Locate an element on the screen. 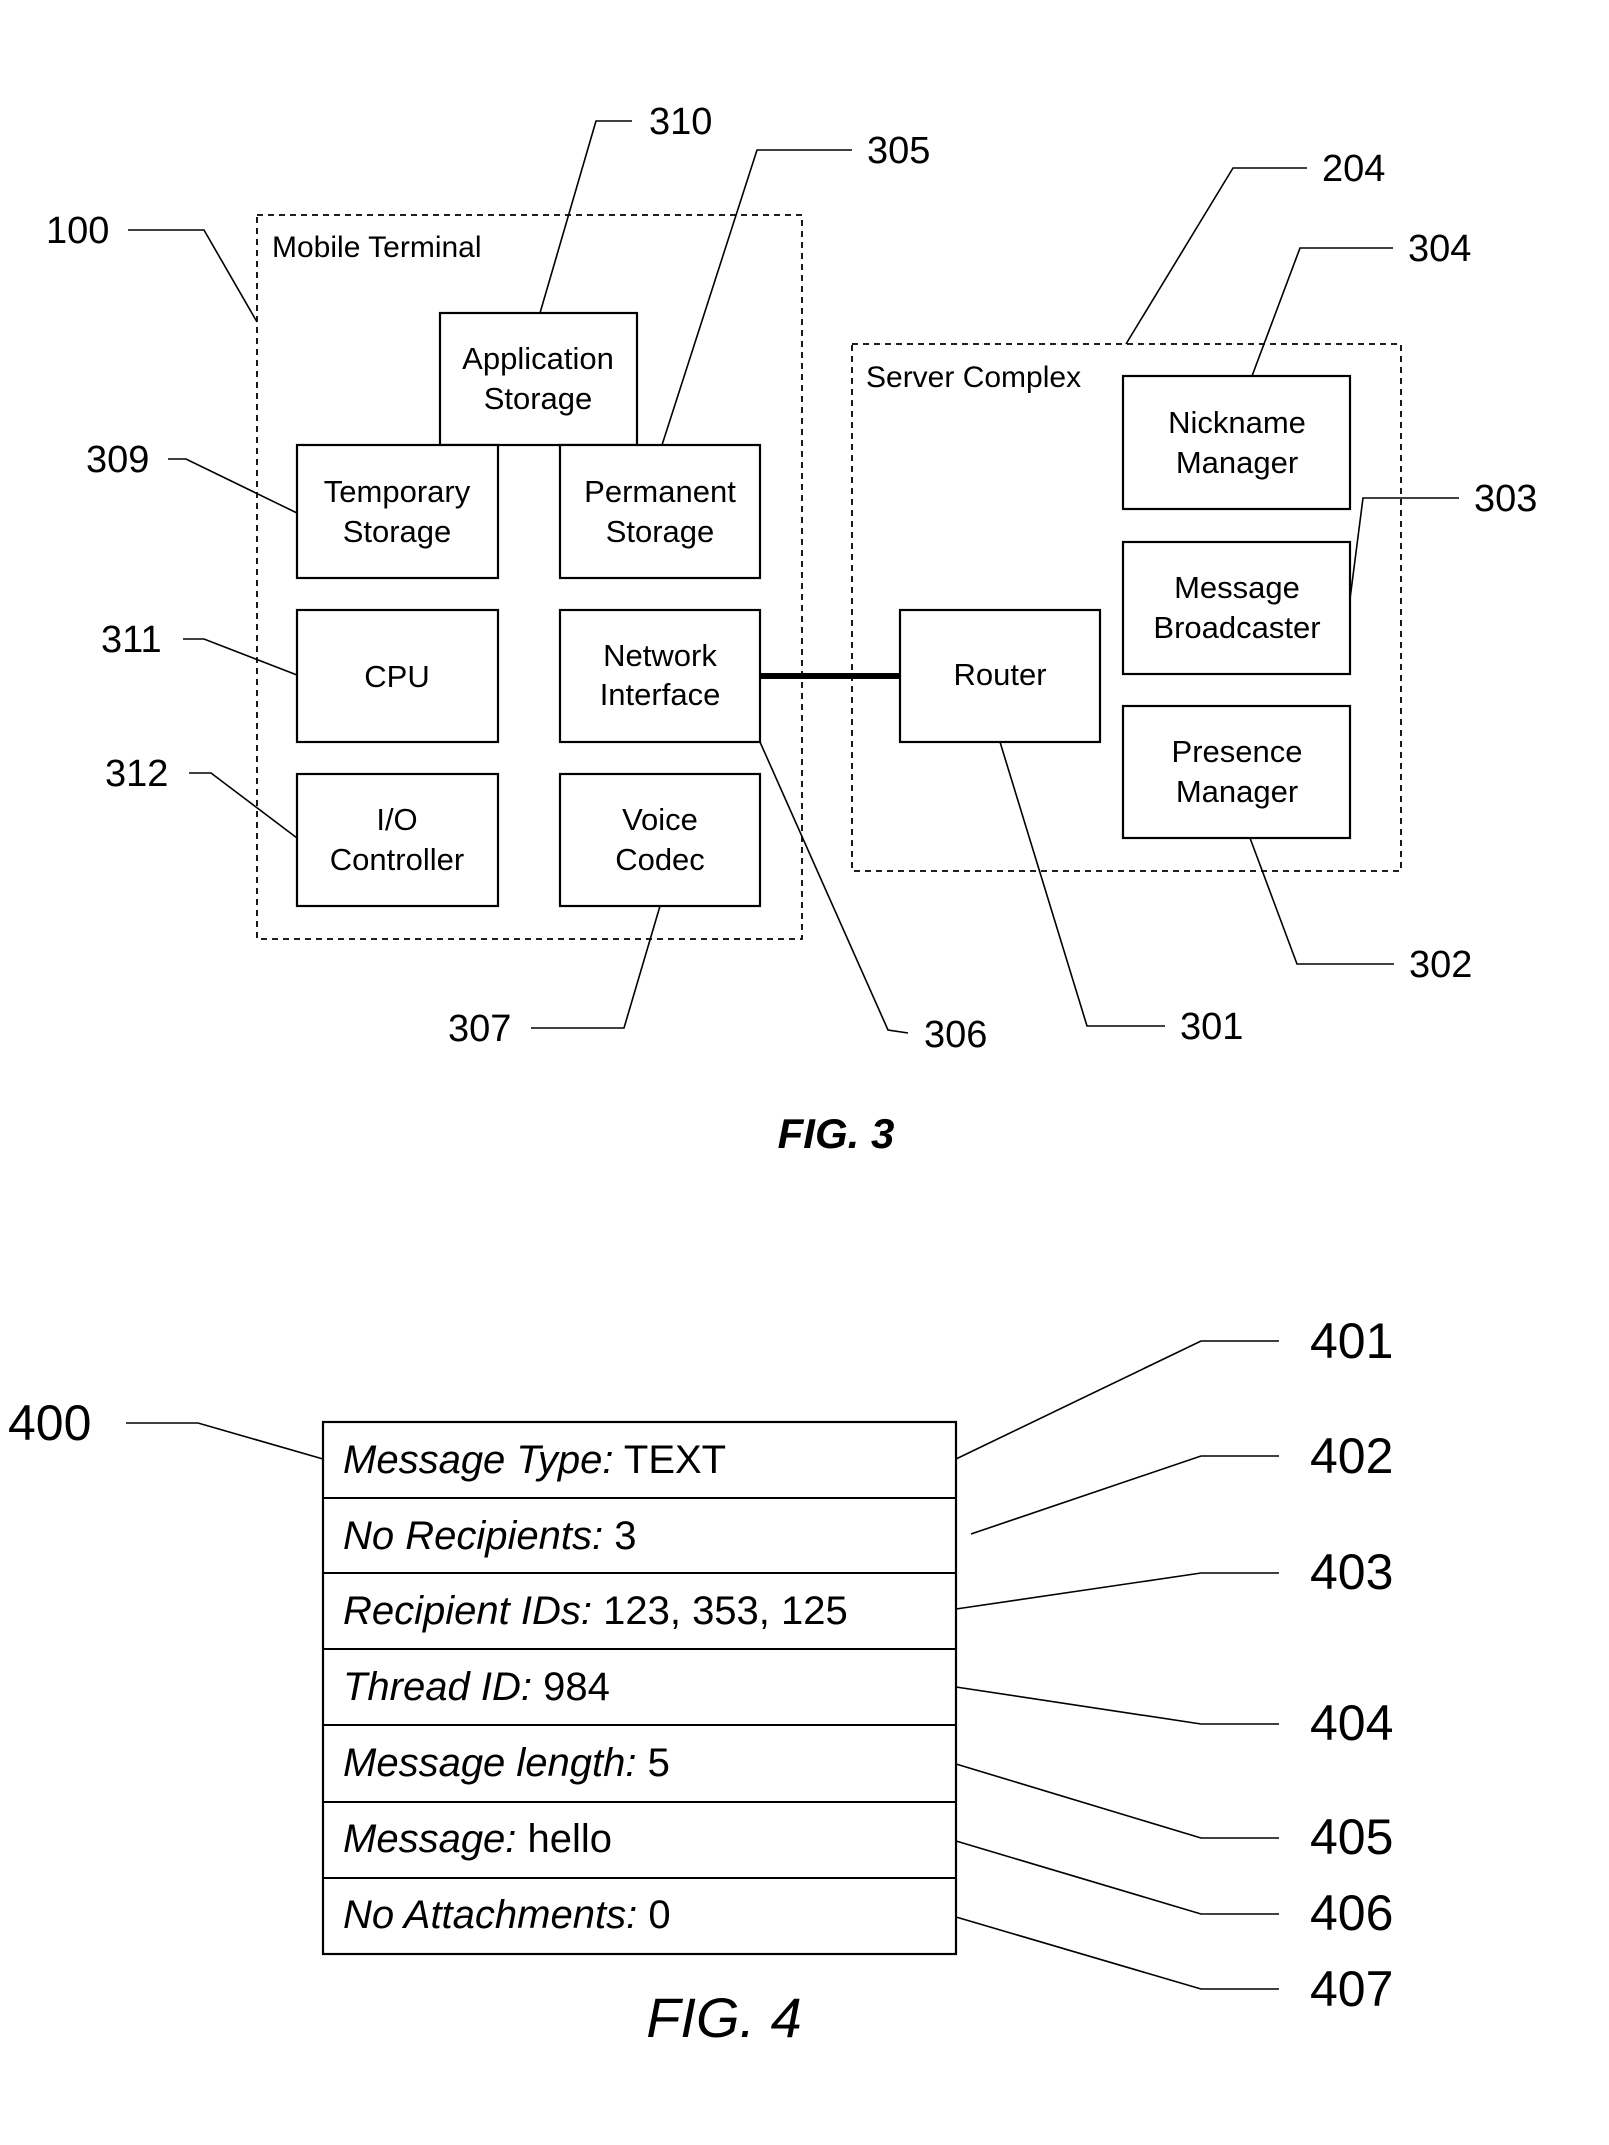 This screenshot has width=1609, height=2145. ref-407: 407 is located at coordinates (1351, 1989).